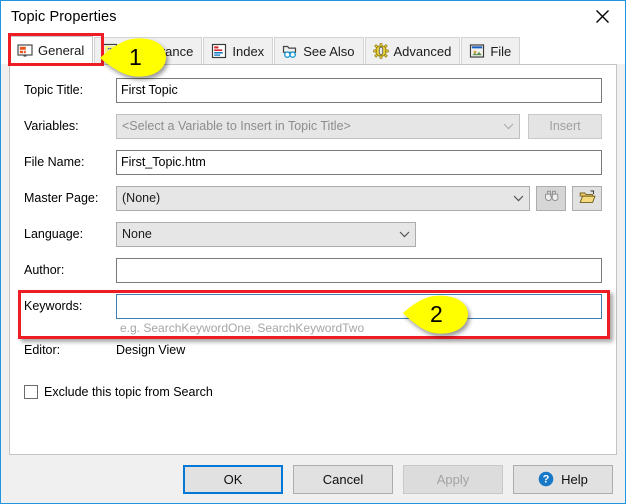 This screenshot has height=504, width=626. I want to click on row-file-name: File Name:, so click(313, 162).